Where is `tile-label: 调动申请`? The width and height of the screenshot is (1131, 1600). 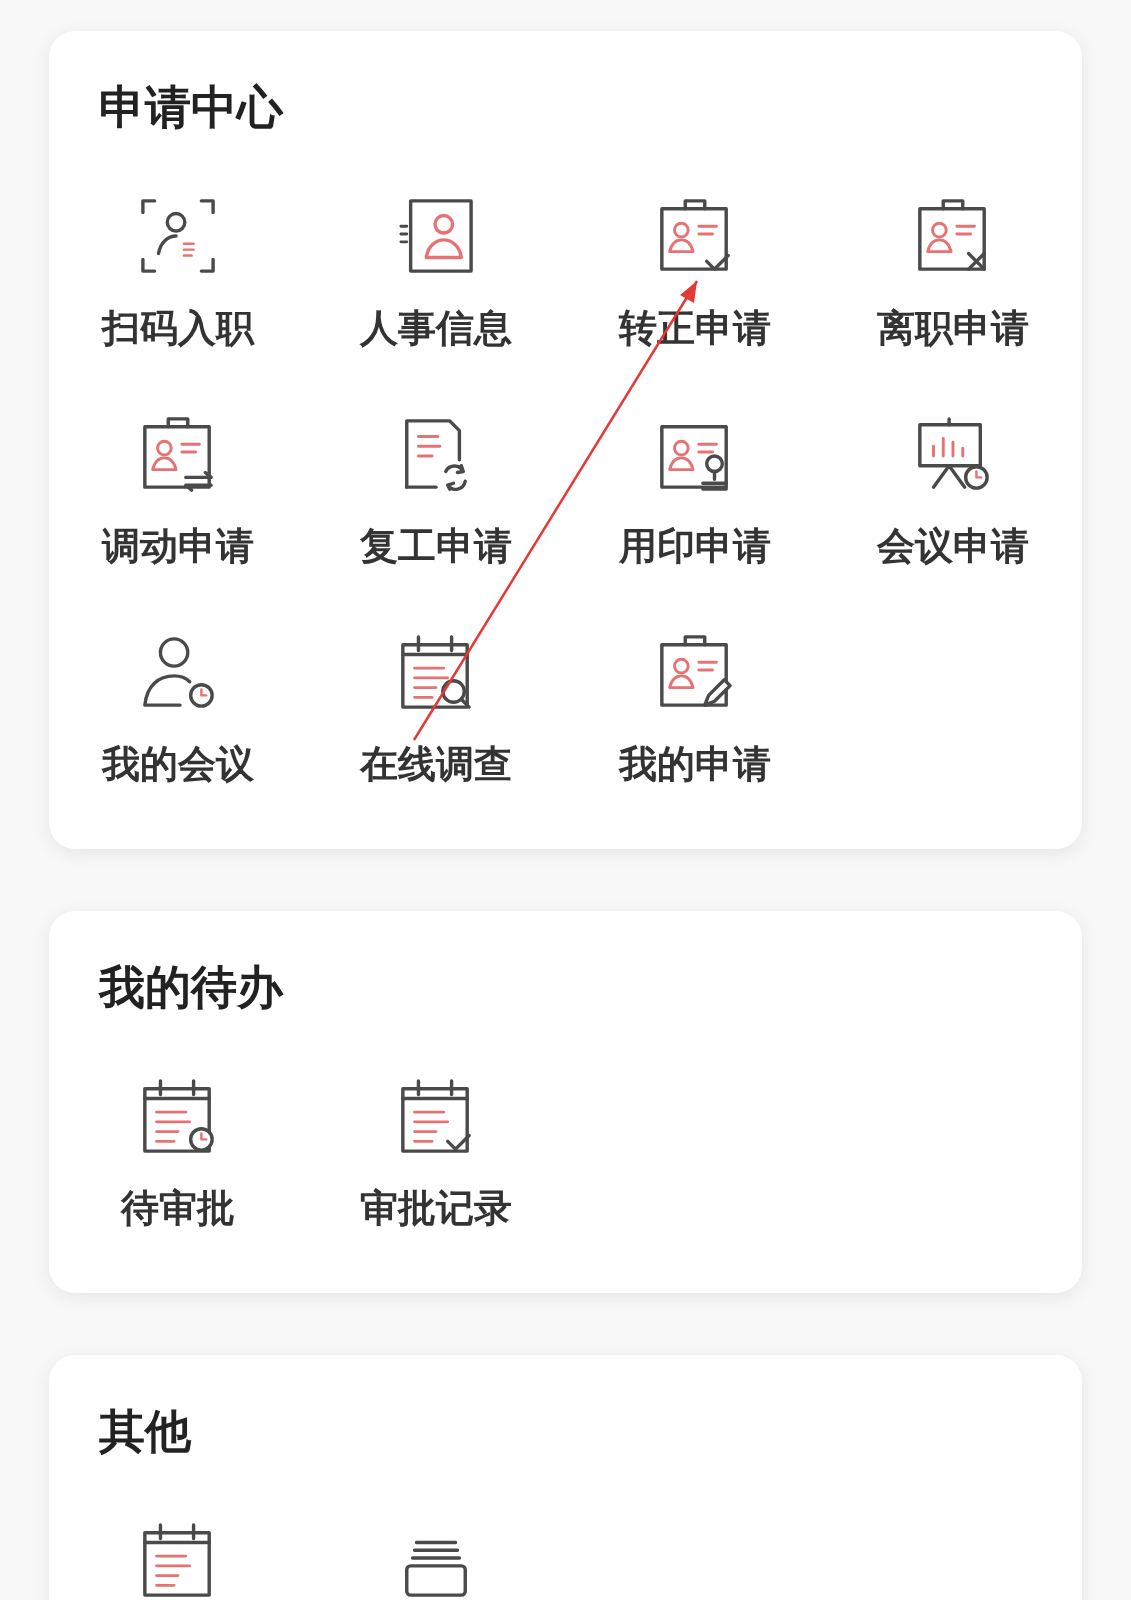 tile-label: 调动申请 is located at coordinates (178, 546).